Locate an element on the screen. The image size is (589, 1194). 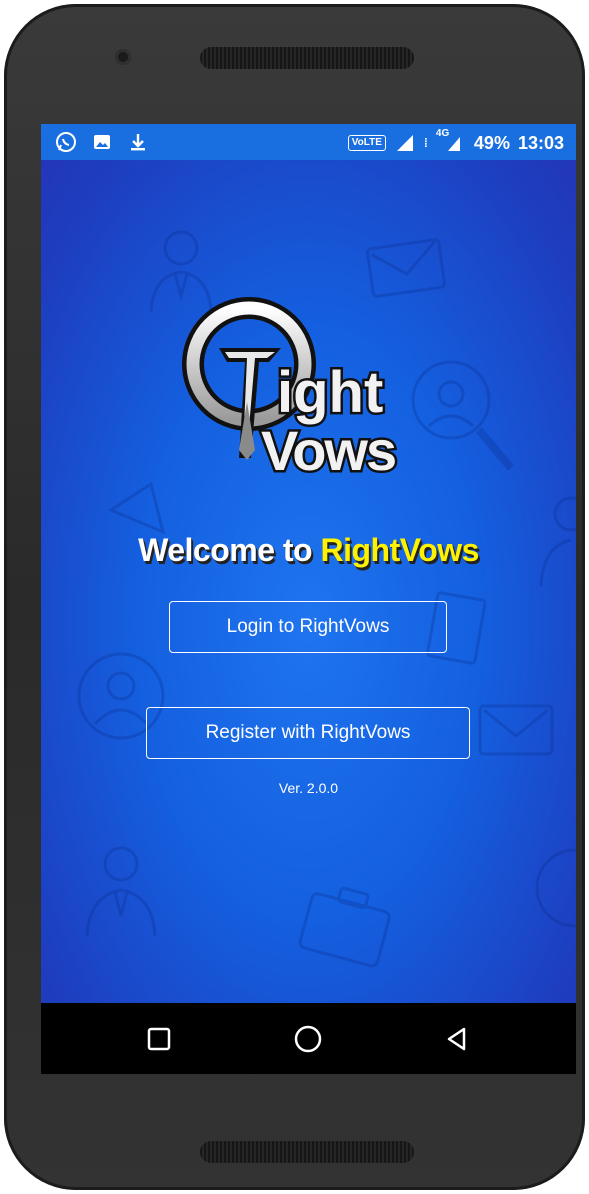
navigation-bar is located at coordinates (308, 1038).